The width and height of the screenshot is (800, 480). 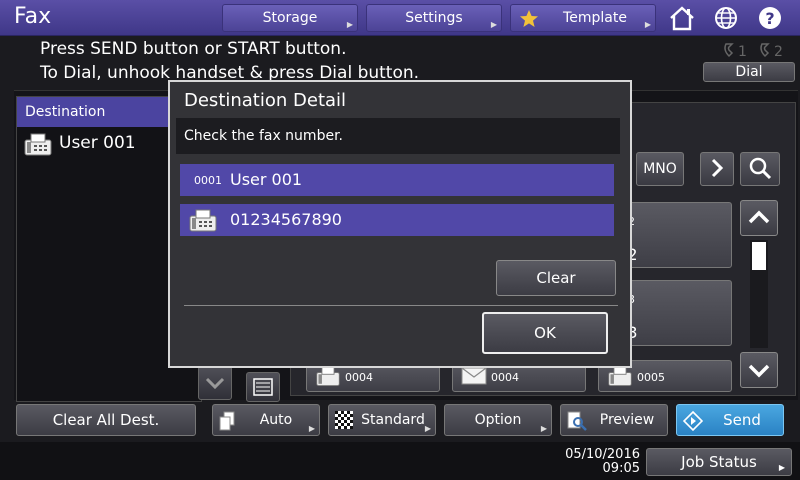 I want to click on search-button, so click(x=760, y=169).